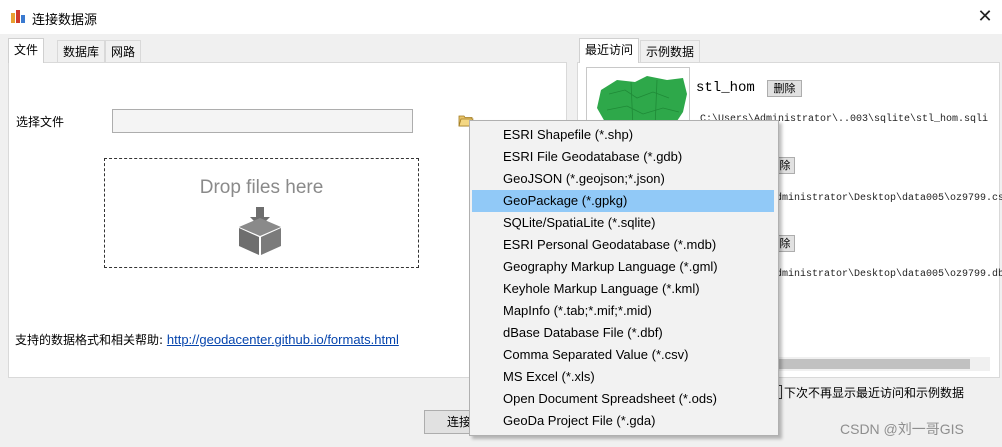 This screenshot has height=447, width=1002. Describe the element at coordinates (260, 231) in the screenshot. I see `download-box-icon` at that location.